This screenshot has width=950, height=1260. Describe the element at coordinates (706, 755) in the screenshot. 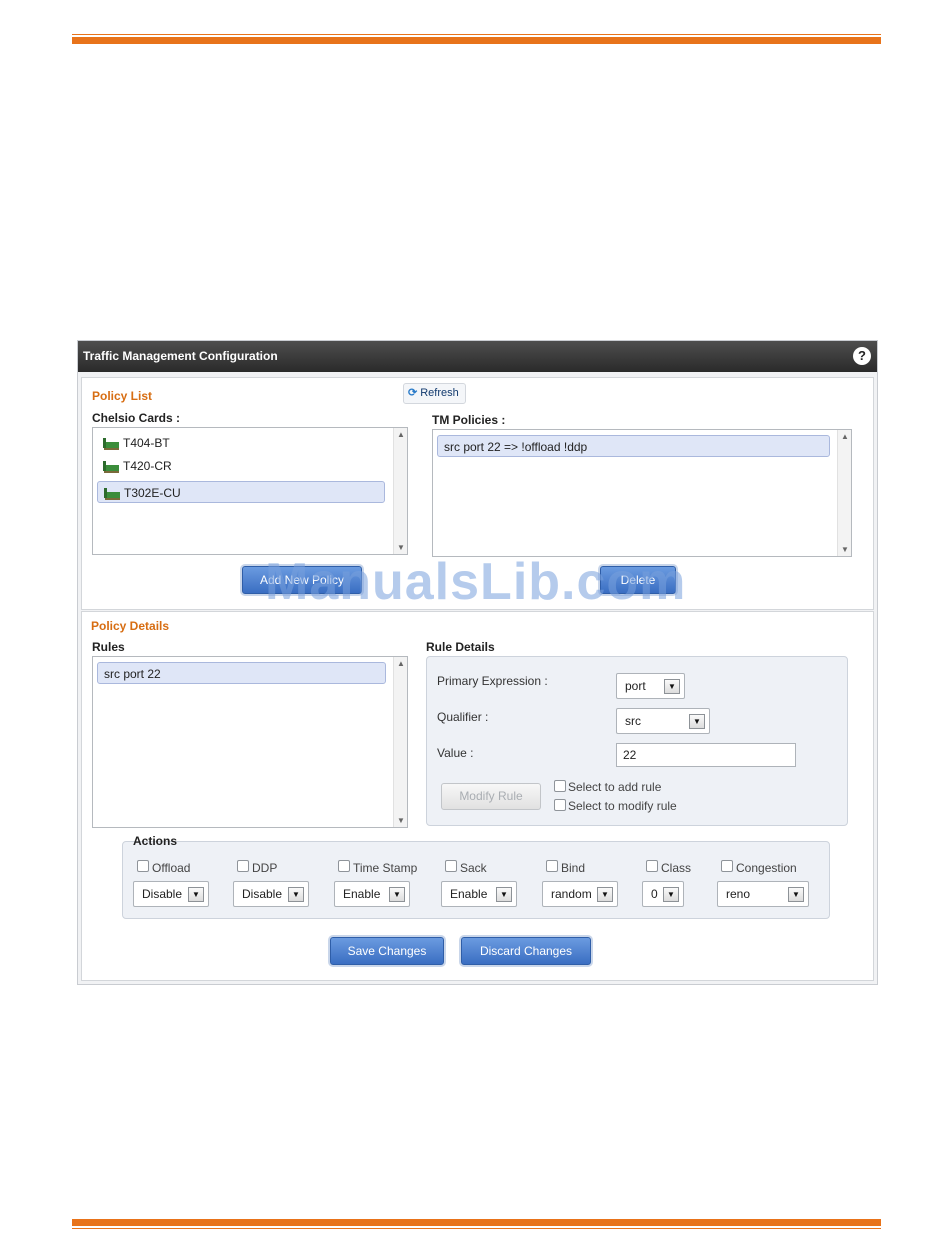

I see `value-input: 22` at that location.